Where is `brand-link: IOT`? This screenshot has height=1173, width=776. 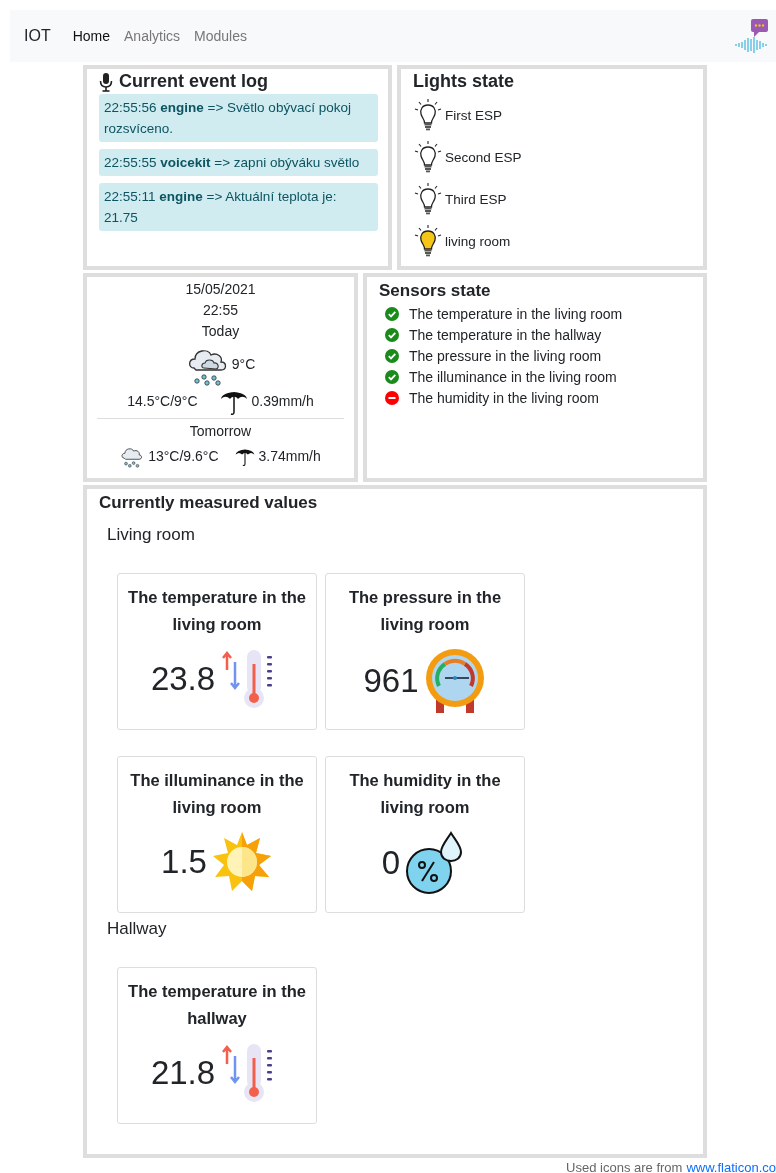 brand-link: IOT is located at coordinates (37, 36).